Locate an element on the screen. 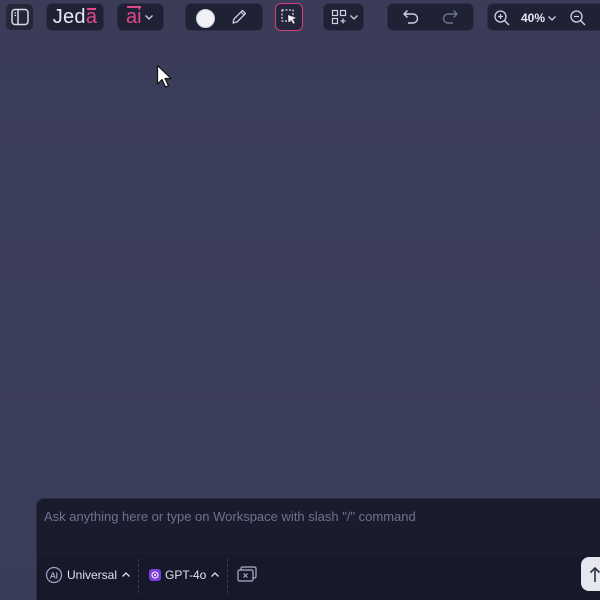  pencil-icon is located at coordinates (239, 17).